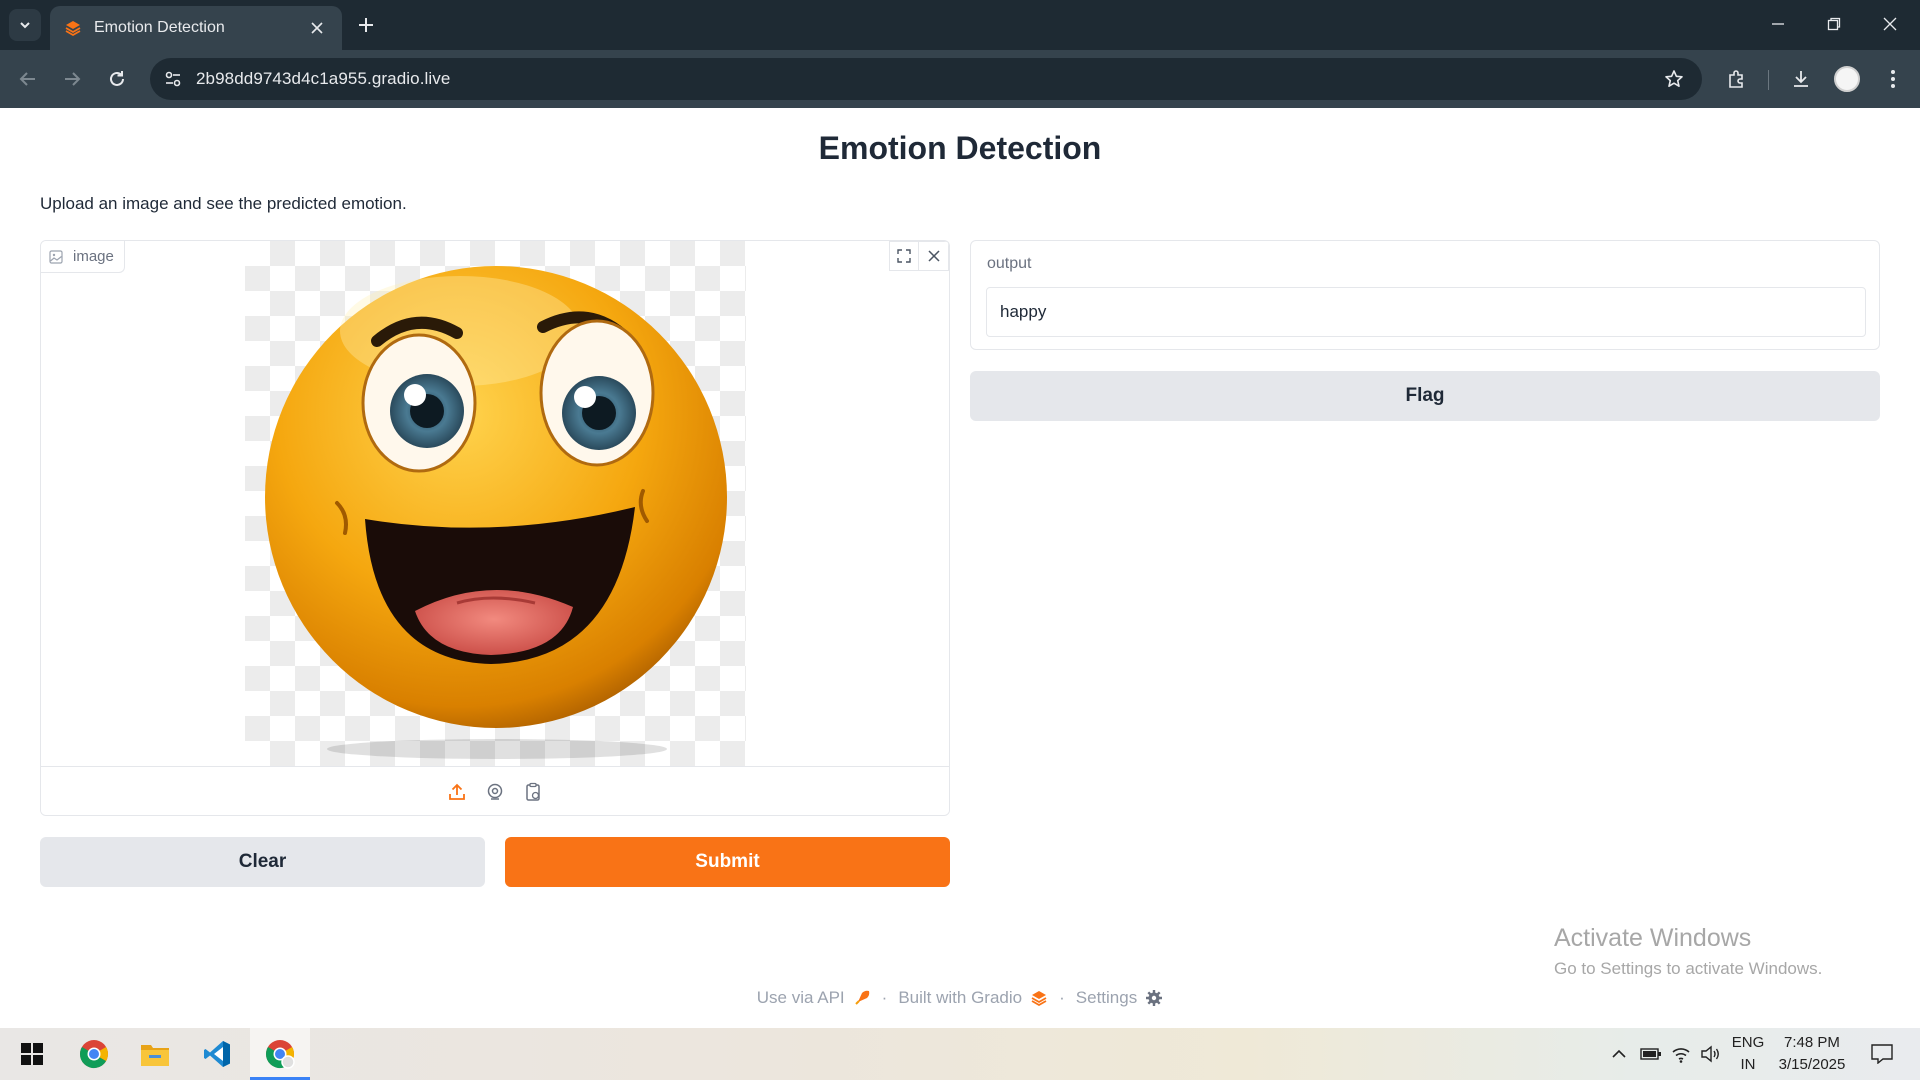 The height and width of the screenshot is (1080, 1920). I want to click on upload-source-button, so click(457, 792).